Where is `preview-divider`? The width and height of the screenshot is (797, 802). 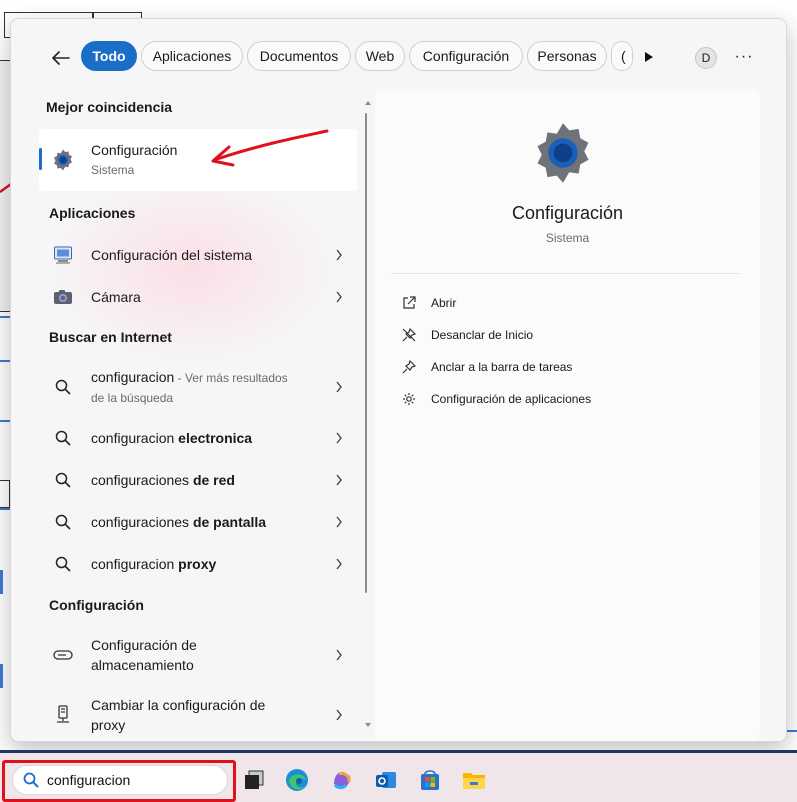 preview-divider is located at coordinates (565, 273).